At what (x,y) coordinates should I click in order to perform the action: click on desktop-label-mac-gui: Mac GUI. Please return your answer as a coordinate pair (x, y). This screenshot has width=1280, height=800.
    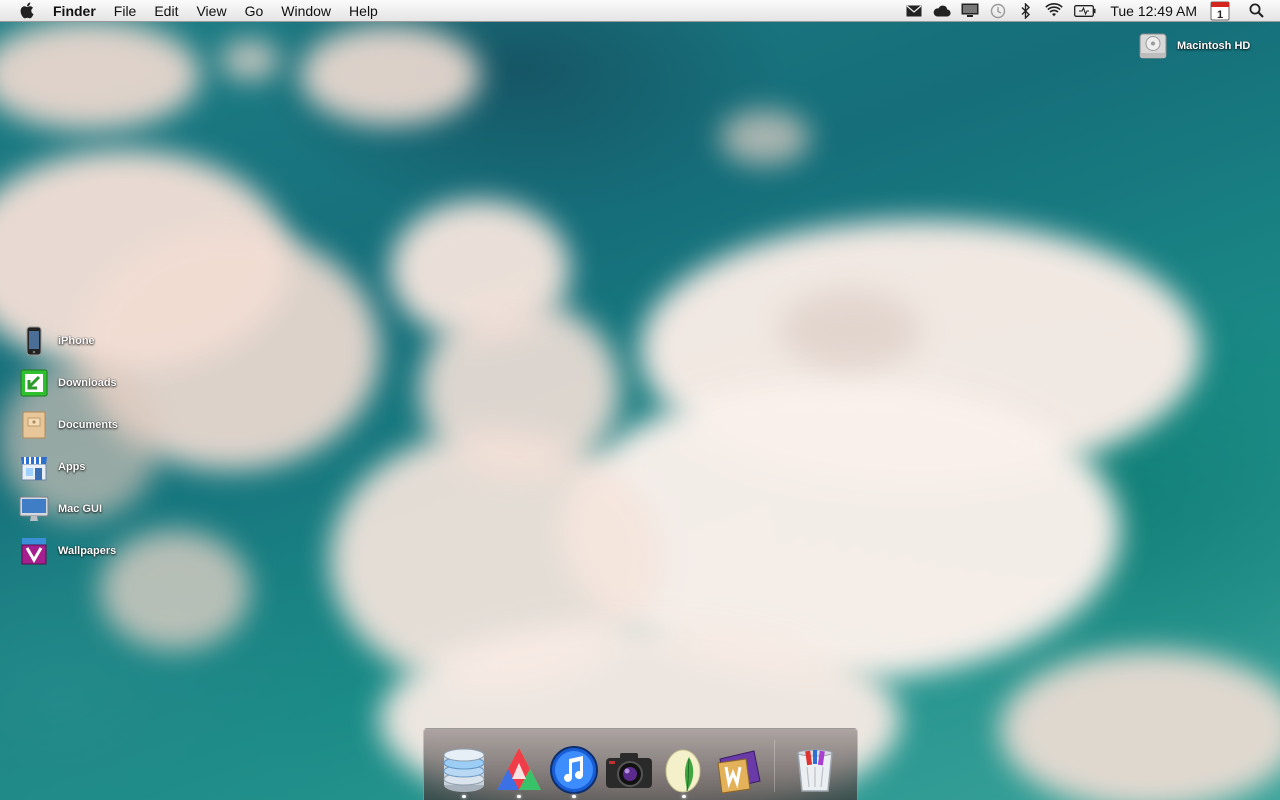
    Looking at the image, I should click on (80, 509).